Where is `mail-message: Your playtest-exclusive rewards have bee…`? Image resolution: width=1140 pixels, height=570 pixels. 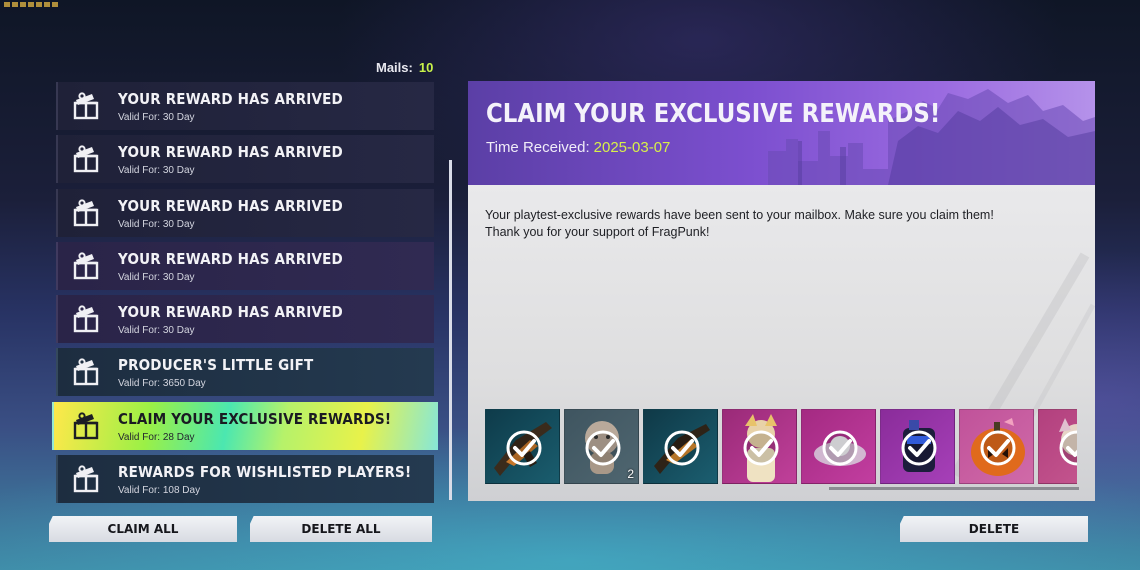
mail-message: Your playtest-exclusive rewards have bee… is located at coordinates (780, 224).